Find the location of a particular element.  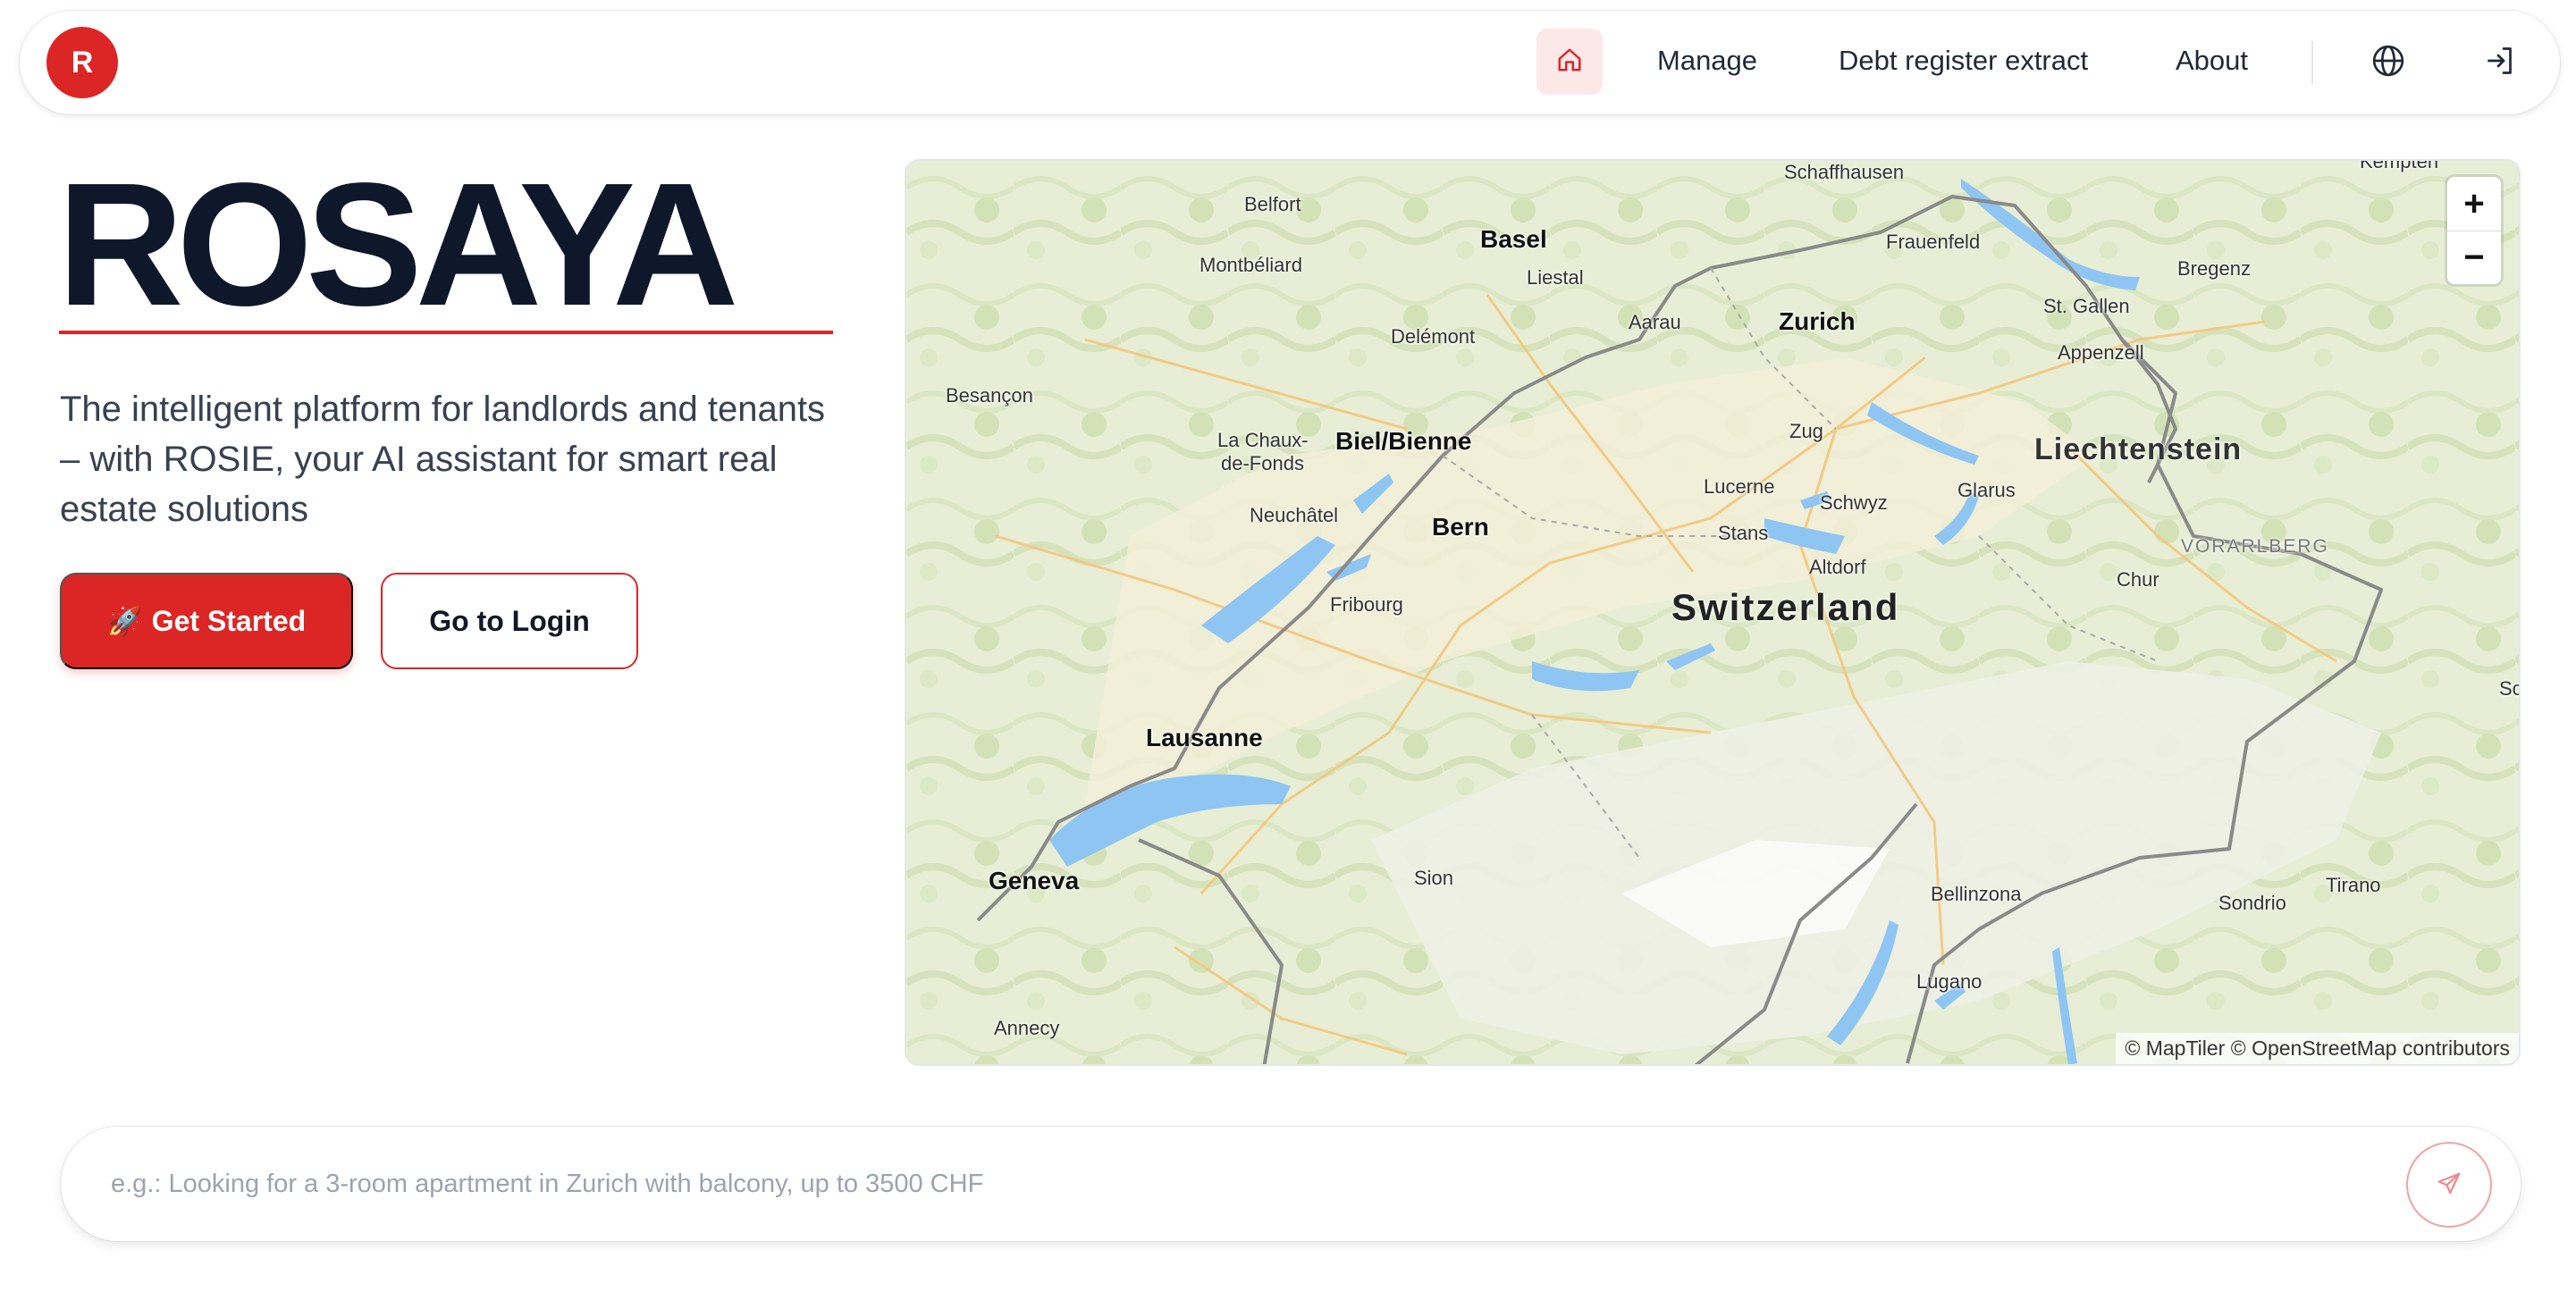

top-navbar: R Manage Debt register extract About is located at coordinates (1290, 63).